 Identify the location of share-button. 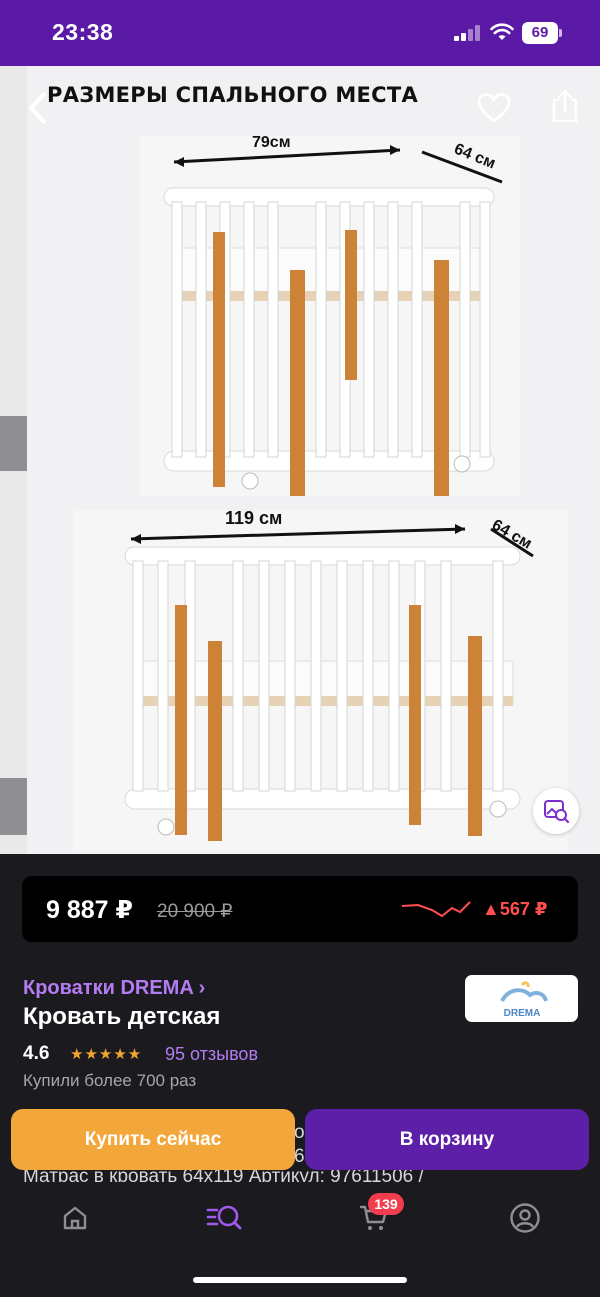
(565, 106).